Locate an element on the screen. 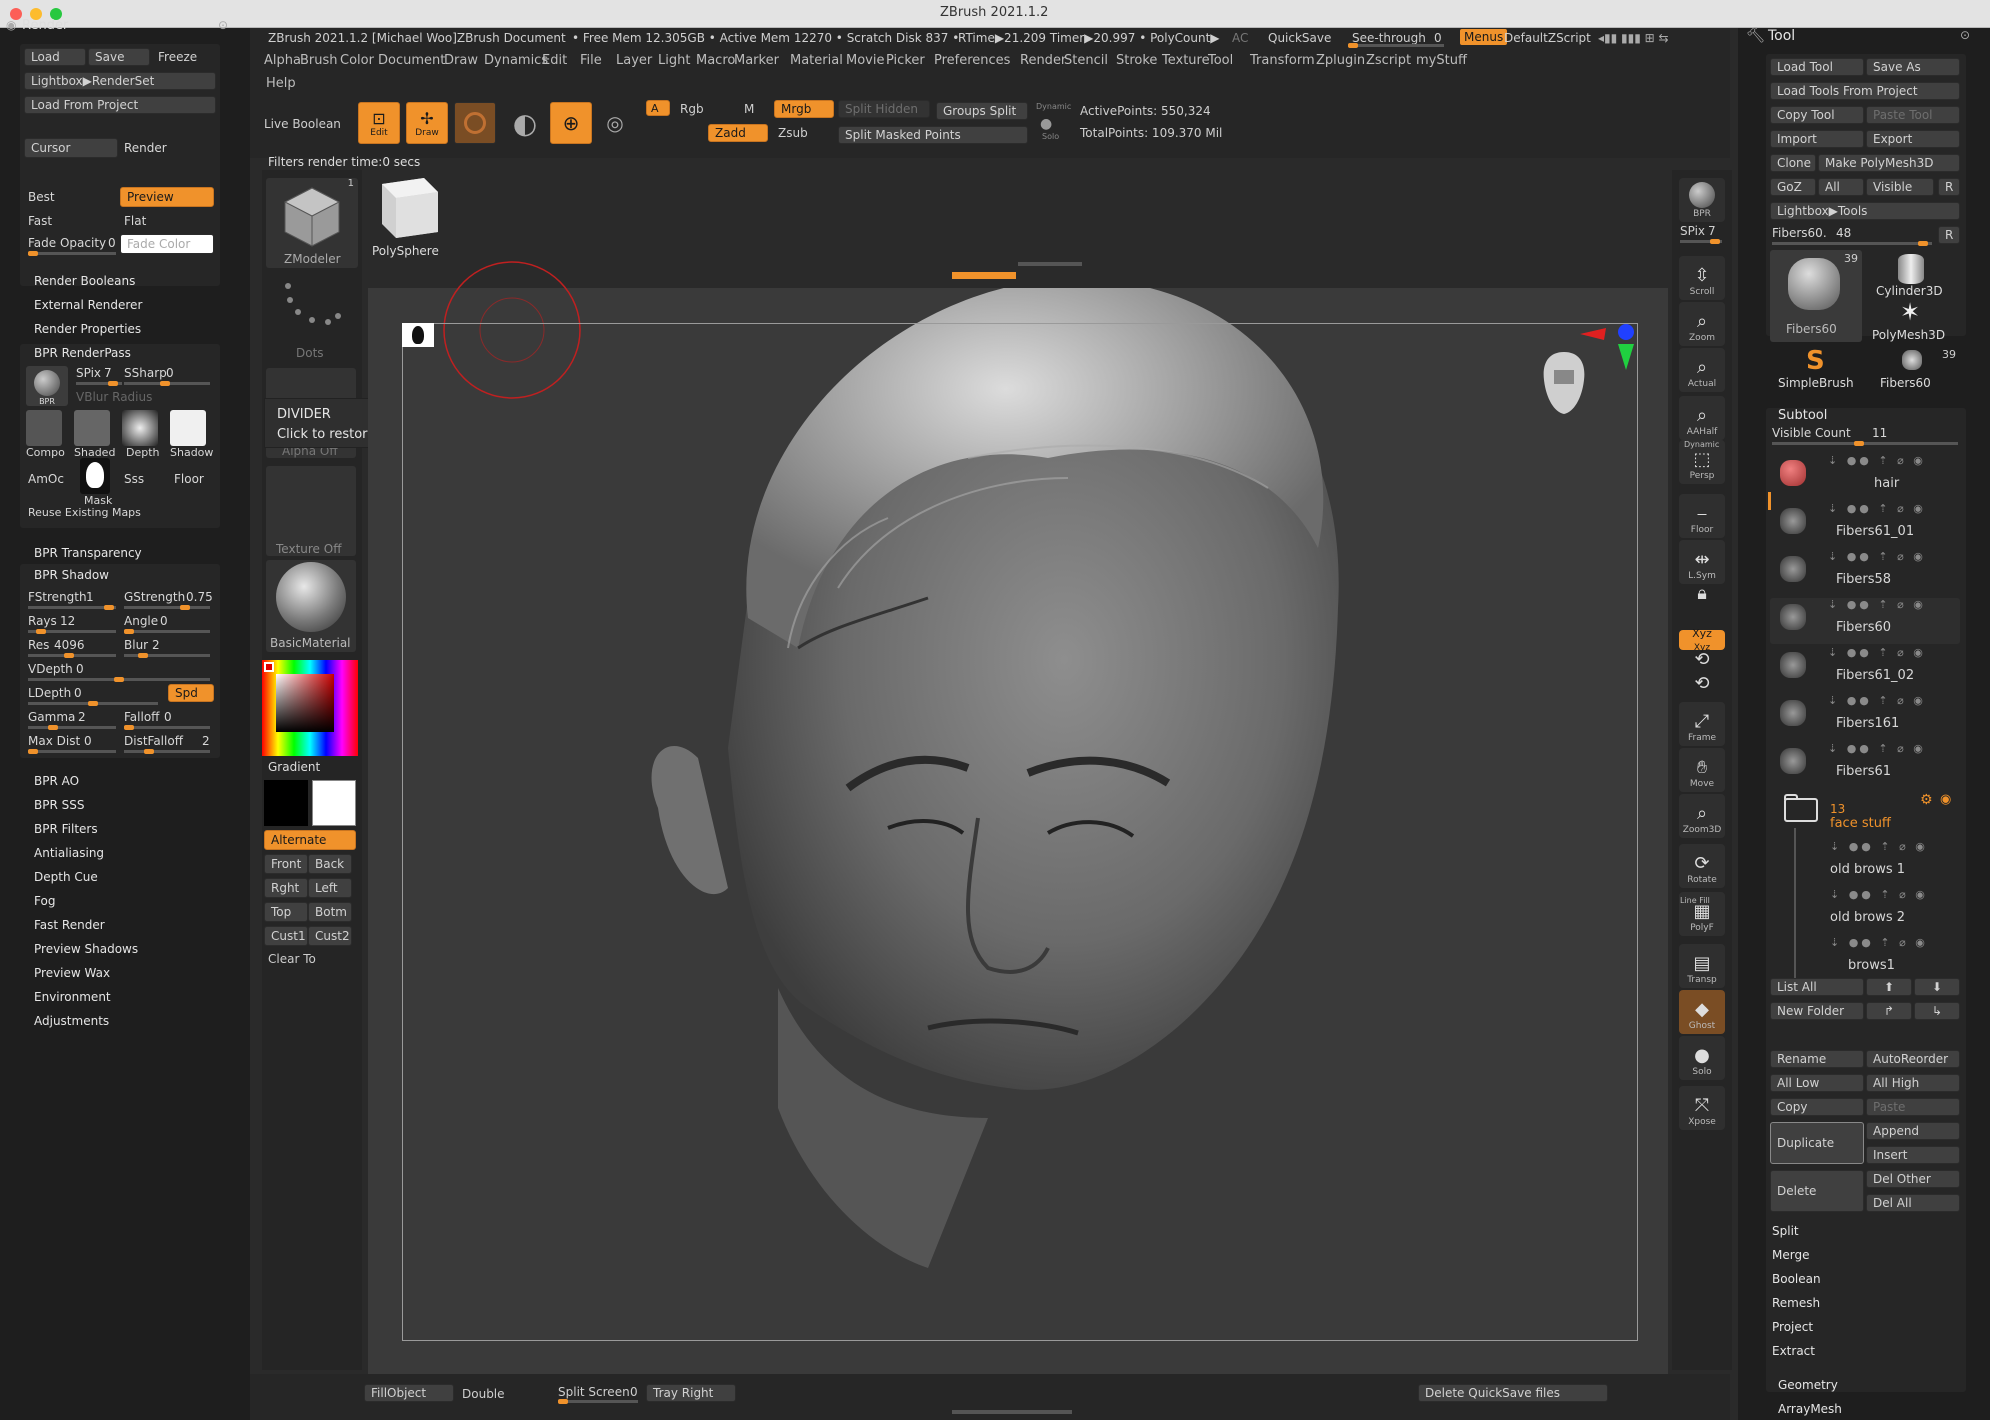 The height and width of the screenshot is (1420, 1990). goz-visible-button: Visible is located at coordinates (1900, 187).